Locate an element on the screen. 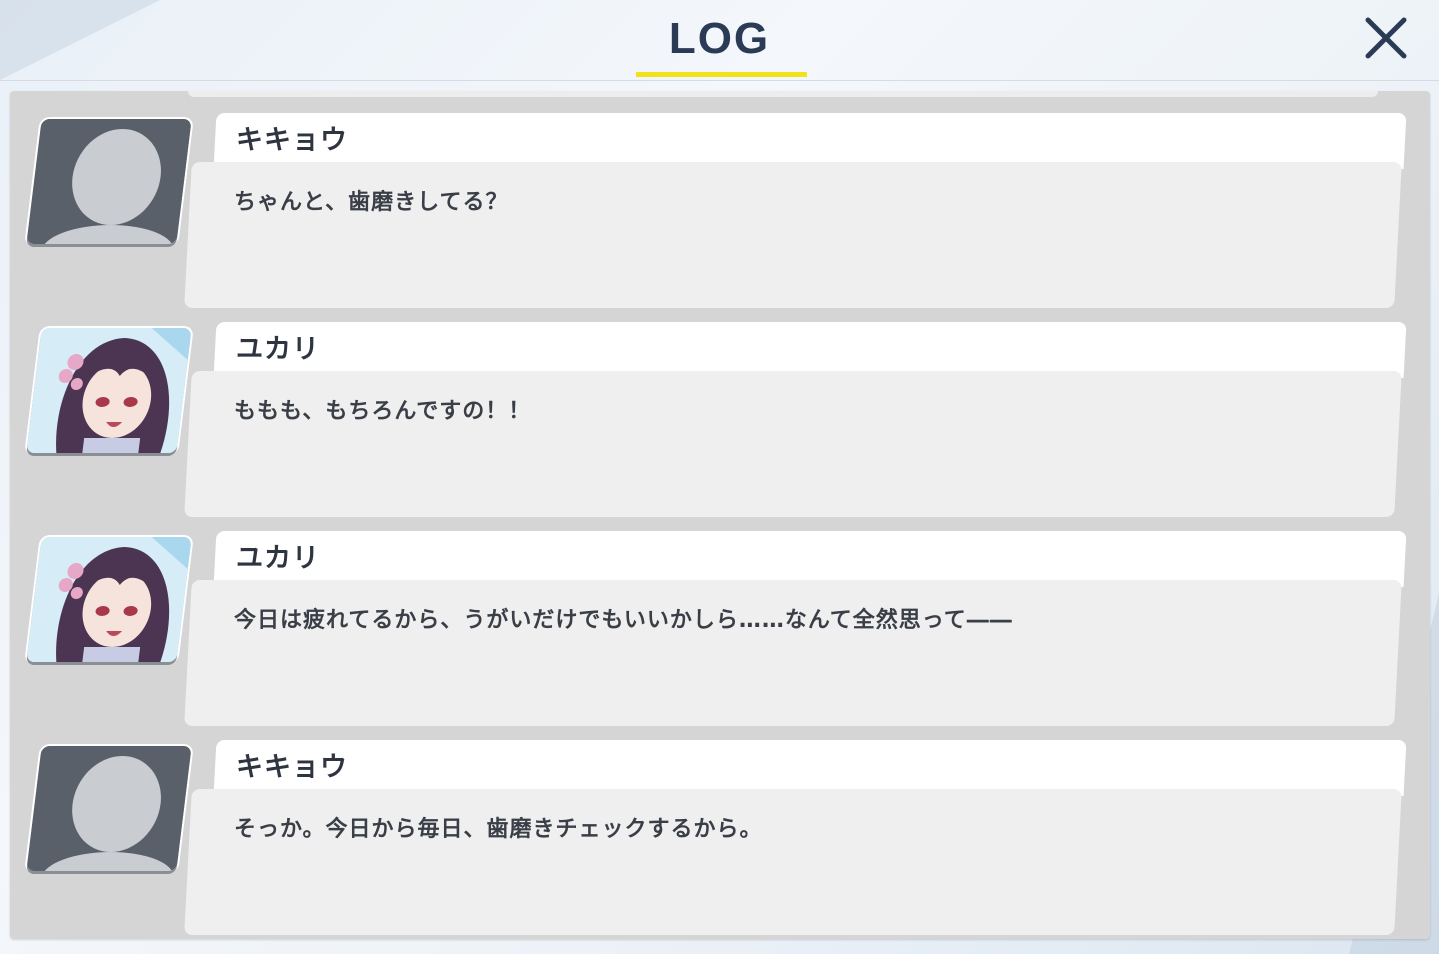  message-text: ももも、もちろんですの！！ is located at coordinates (383, 411).